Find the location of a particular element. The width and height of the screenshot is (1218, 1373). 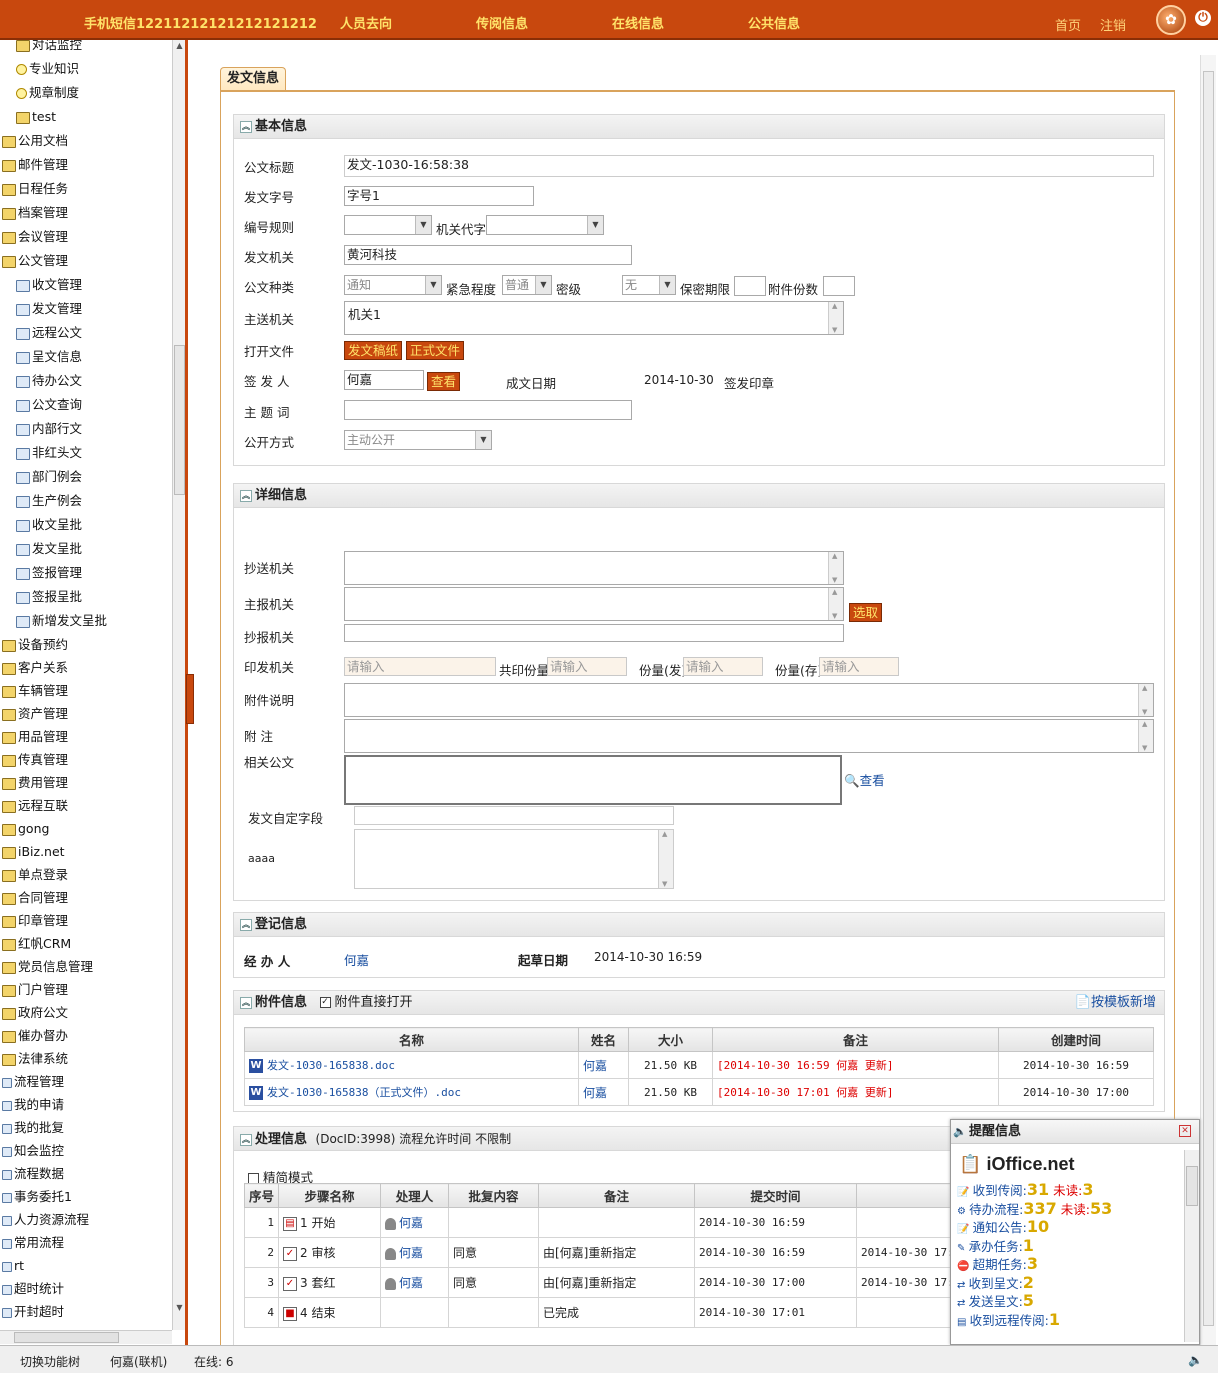

sidebar-item: 公文管理 is located at coordinates (35, 261).